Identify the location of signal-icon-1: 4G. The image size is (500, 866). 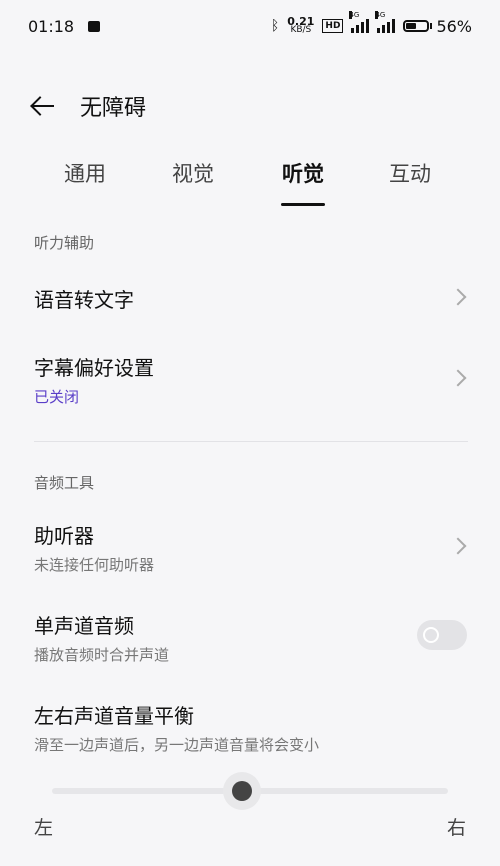
(359, 22).